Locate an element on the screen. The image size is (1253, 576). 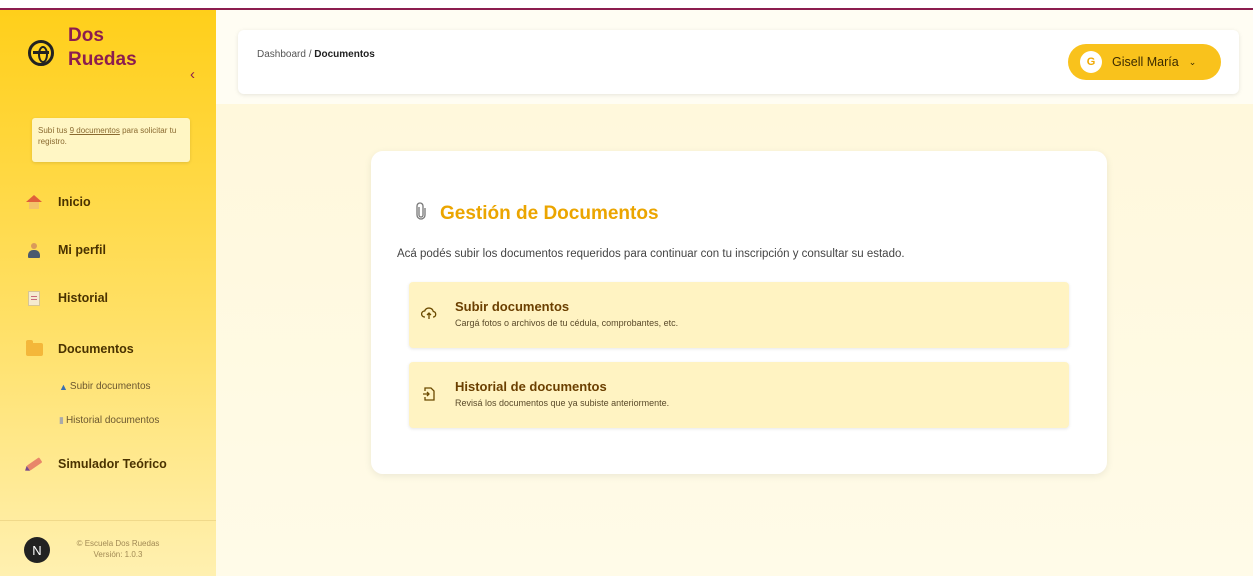
sidebar-item-inicio: Inicio is located at coordinates (57, 202).